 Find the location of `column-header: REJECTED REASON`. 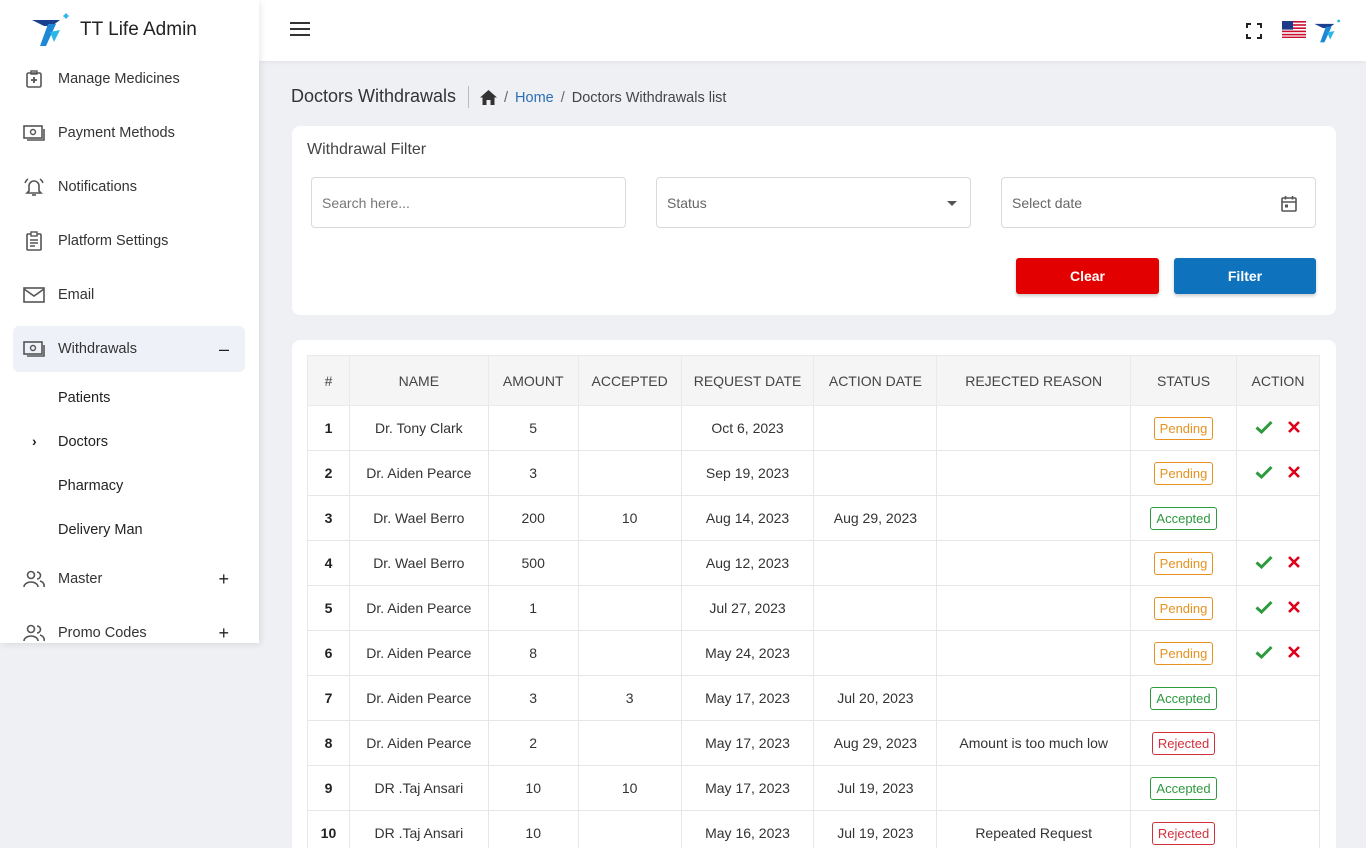

column-header: REJECTED REASON is located at coordinates (1034, 380).